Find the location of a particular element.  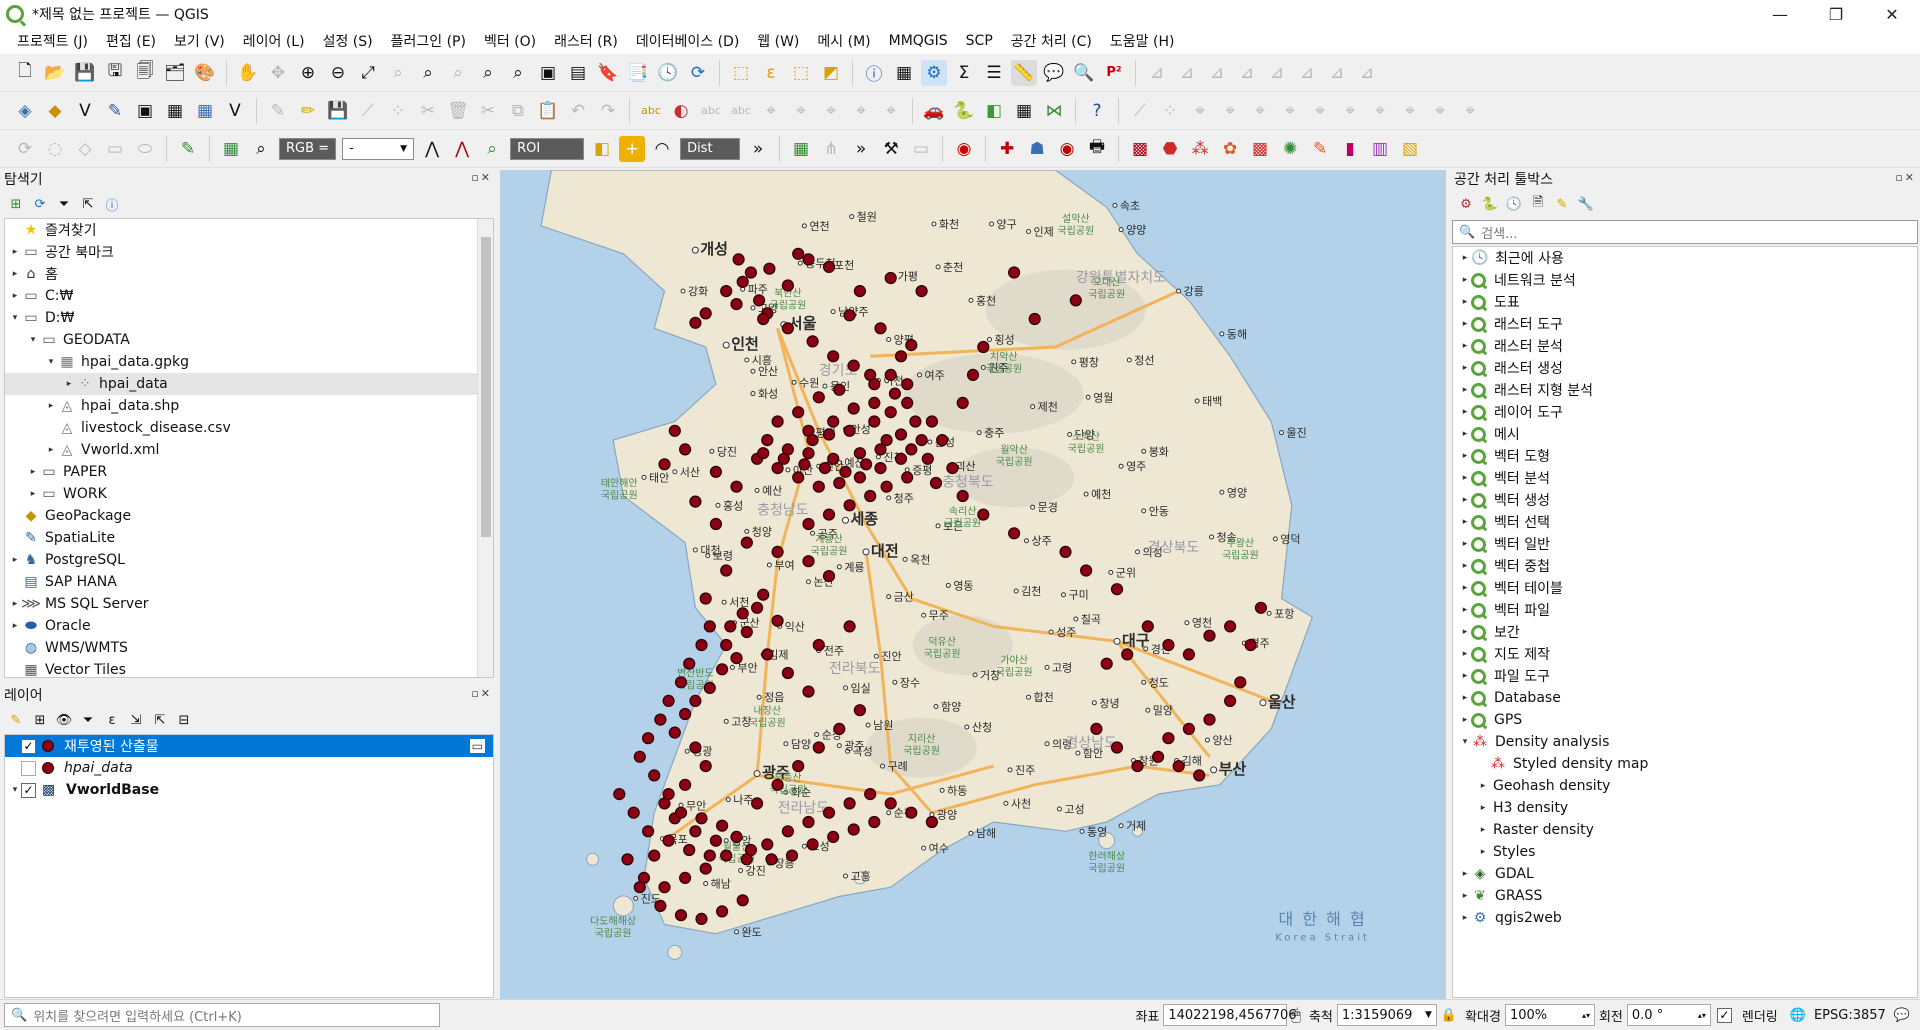

add-spatialite-icon: ✎ is located at coordinates (115, 111).